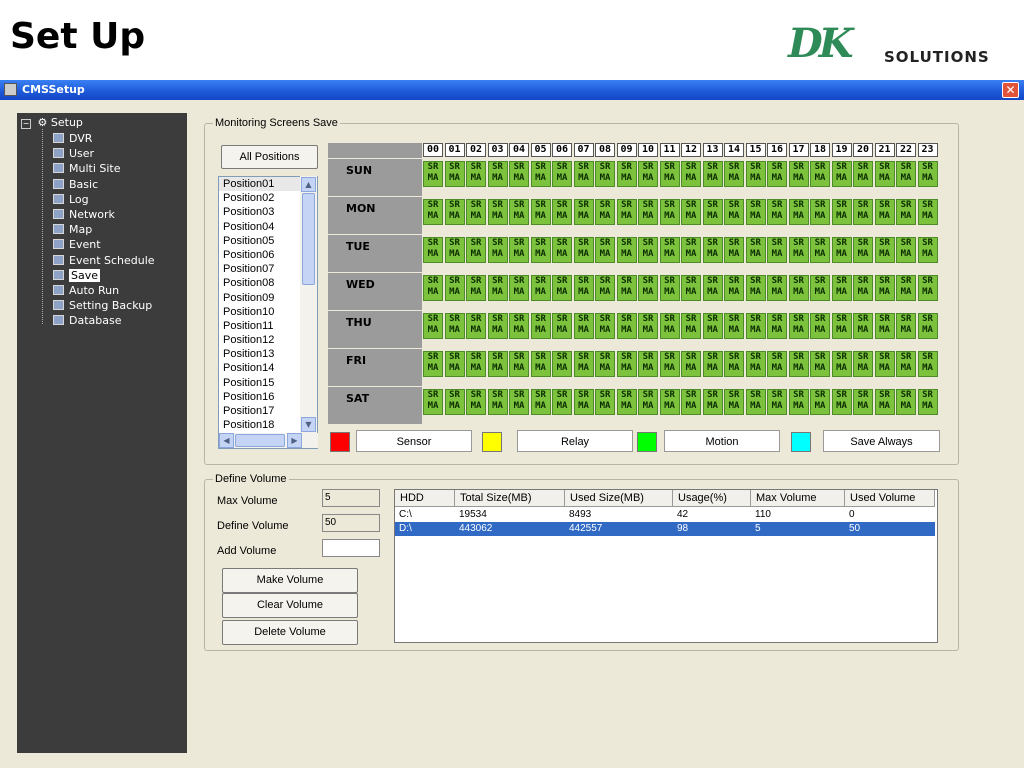  Describe the element at coordinates (104, 260) in the screenshot. I see `tree-item-event-schedule: Event Schedule` at that location.